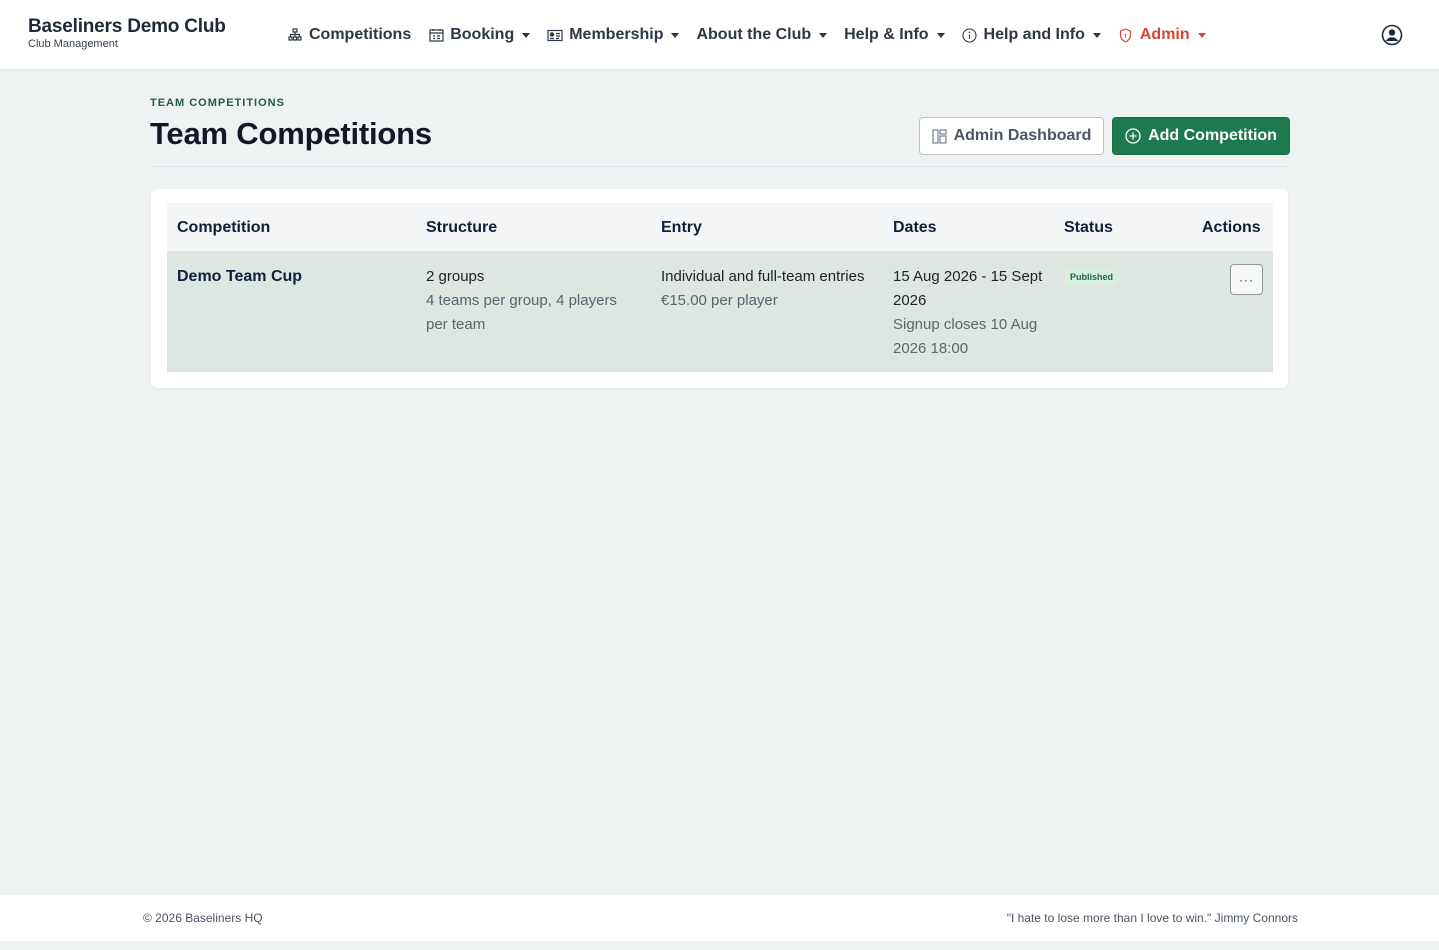 This screenshot has width=1439, height=950. I want to click on nav-item-about: About the Club, so click(762, 35).